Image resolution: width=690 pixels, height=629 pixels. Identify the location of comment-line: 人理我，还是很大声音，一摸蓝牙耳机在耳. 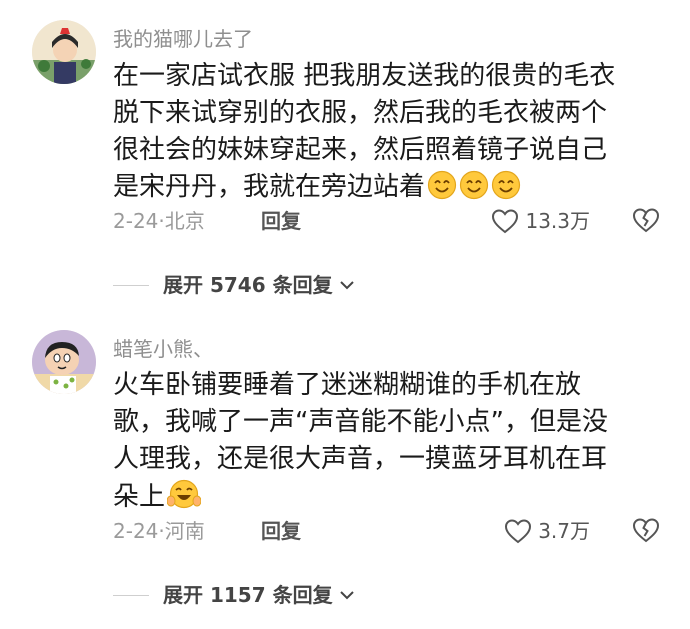
(360, 459).